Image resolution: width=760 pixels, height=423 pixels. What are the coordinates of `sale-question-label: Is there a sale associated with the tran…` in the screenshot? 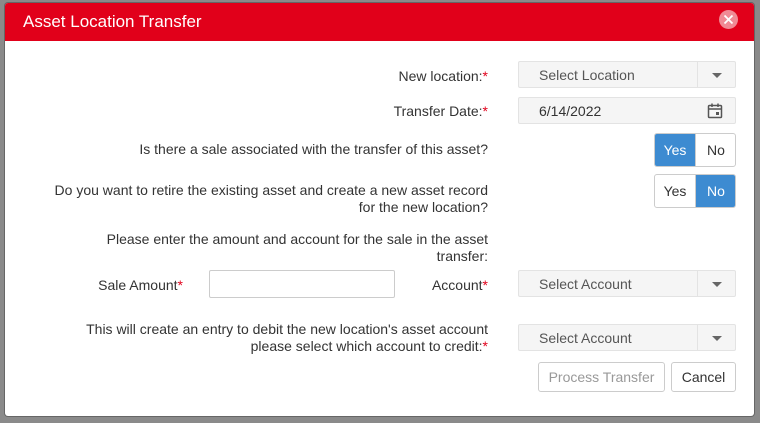 It's located at (313, 149).